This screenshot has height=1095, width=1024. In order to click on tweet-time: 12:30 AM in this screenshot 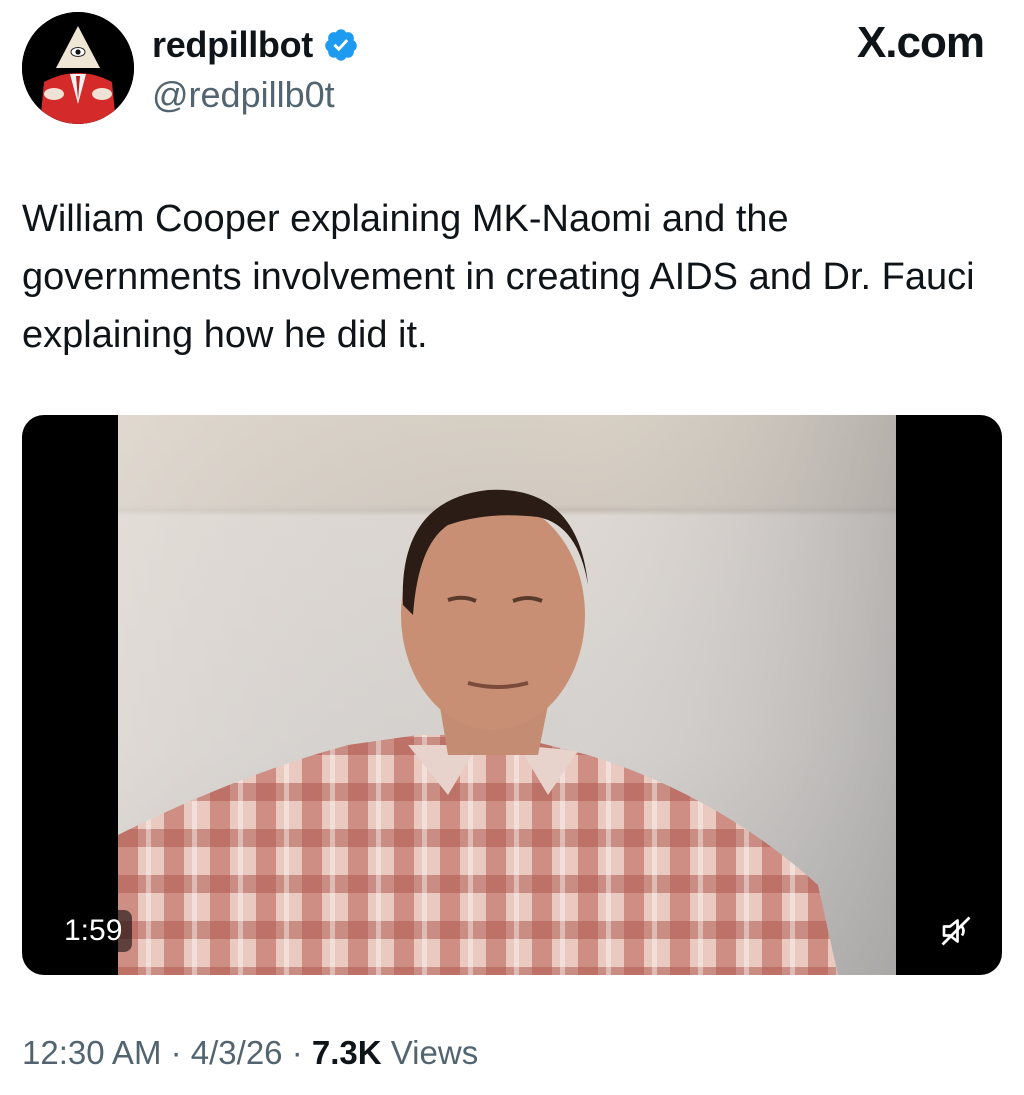, I will do `click(91, 1052)`.